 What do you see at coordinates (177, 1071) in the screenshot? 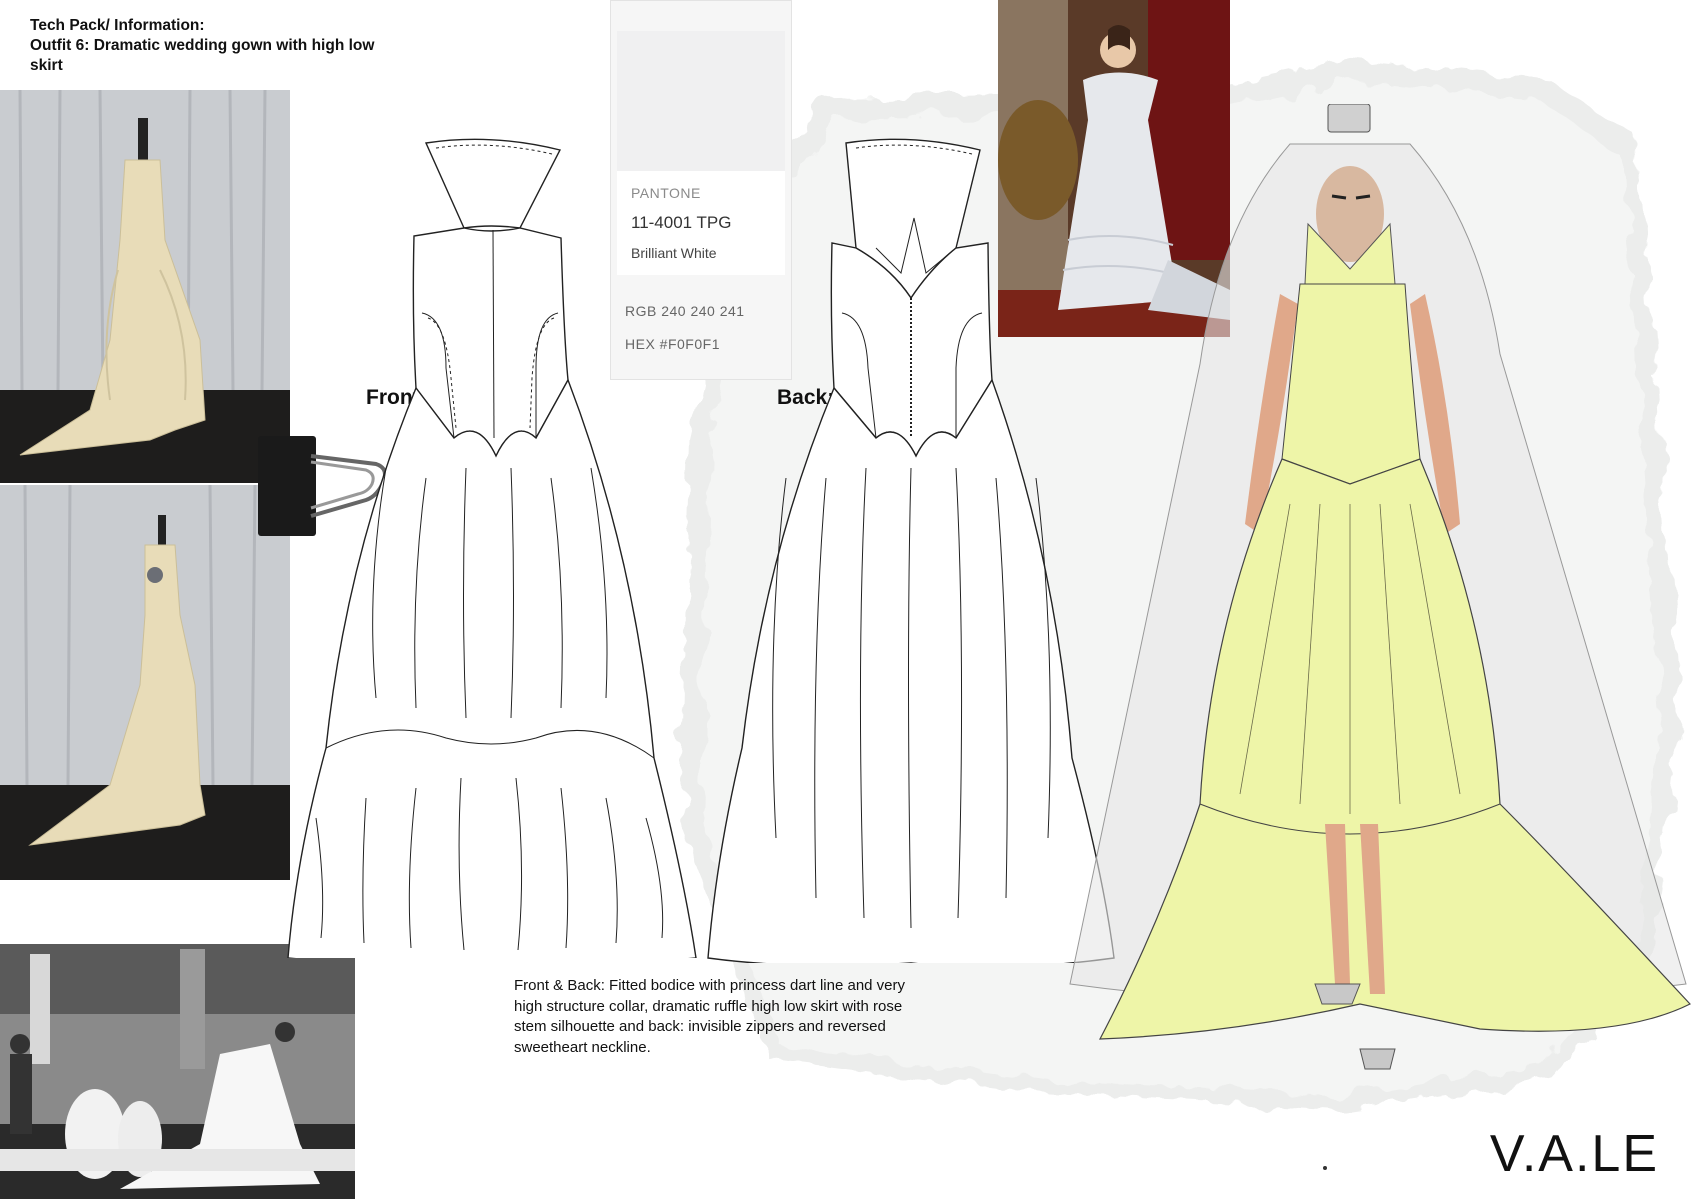
I see `royal-wedding-photo` at bounding box center [177, 1071].